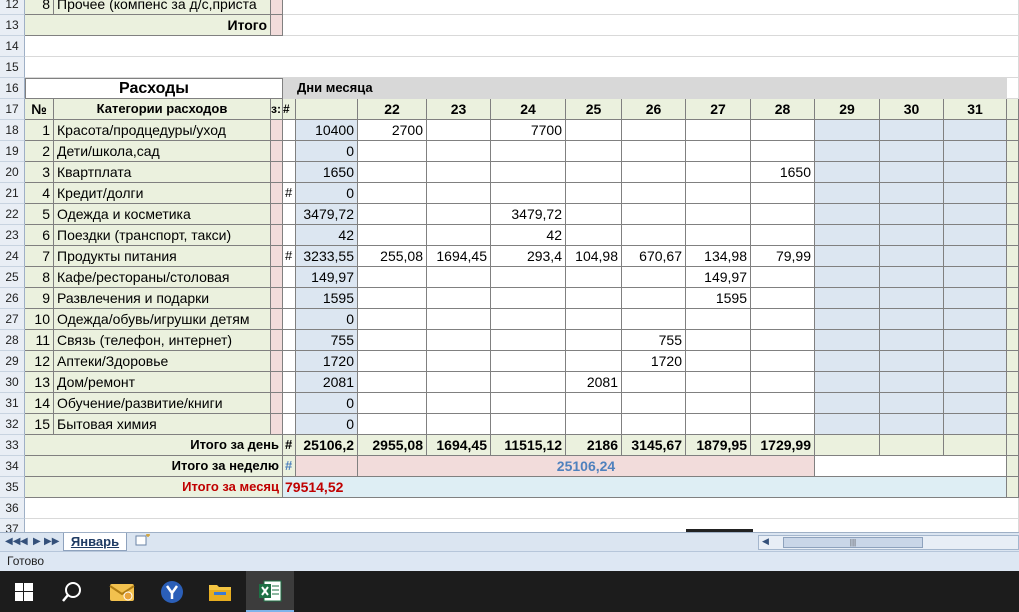  Describe the element at coordinates (594, 382) in the screenshot. I see `day-value-cell: 2081` at that location.